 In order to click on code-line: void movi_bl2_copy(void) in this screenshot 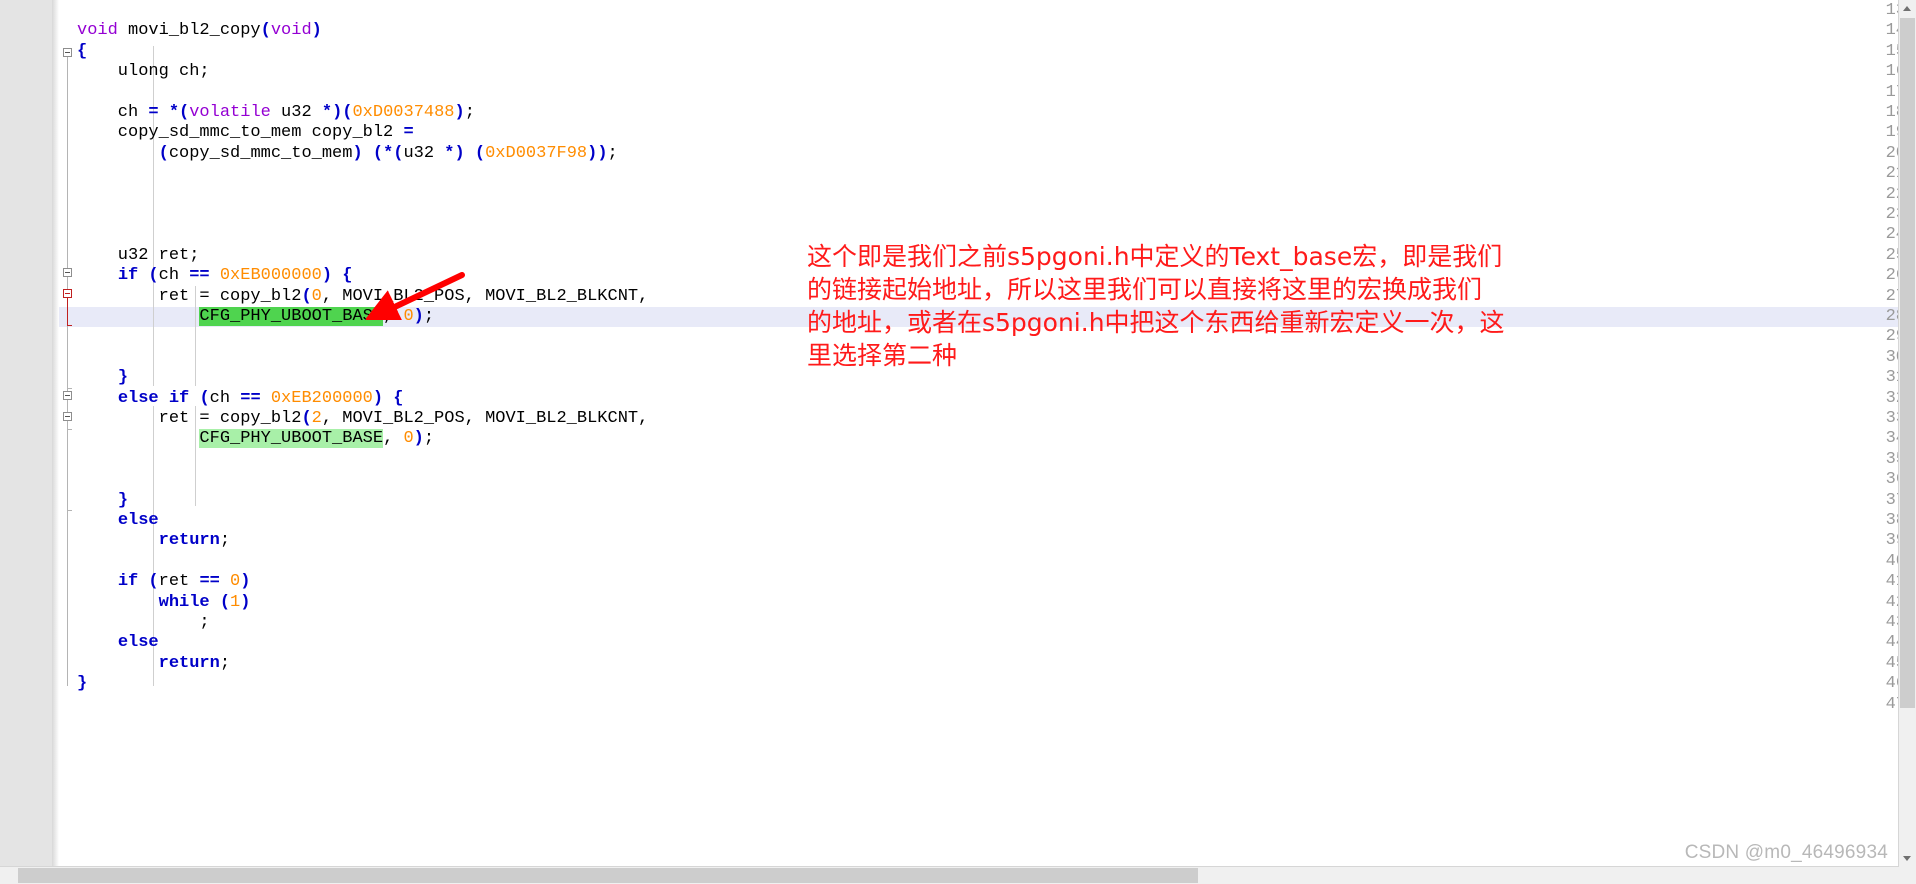, I will do `click(199, 31)`.